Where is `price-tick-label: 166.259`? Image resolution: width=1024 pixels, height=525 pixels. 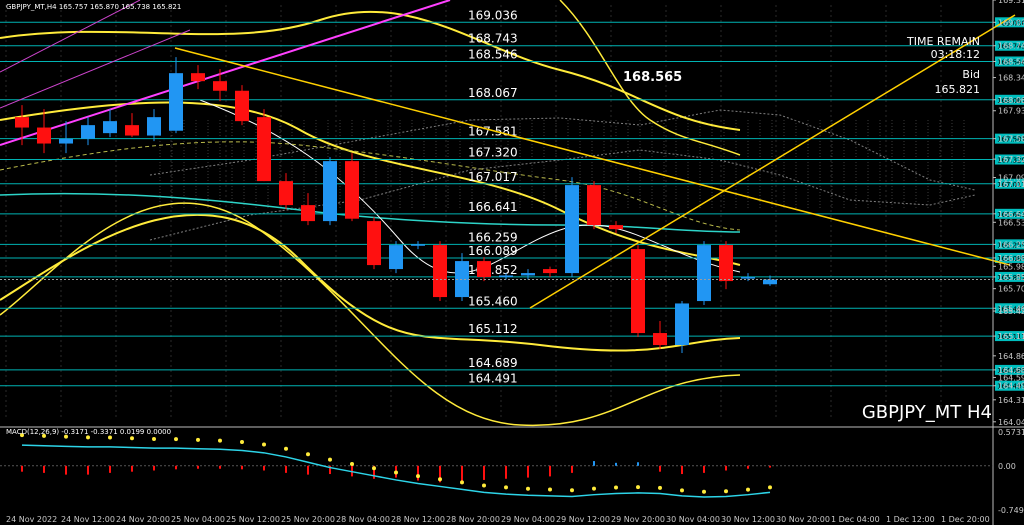
price-tick-label: 166.259 is located at coordinates (1011, 244).